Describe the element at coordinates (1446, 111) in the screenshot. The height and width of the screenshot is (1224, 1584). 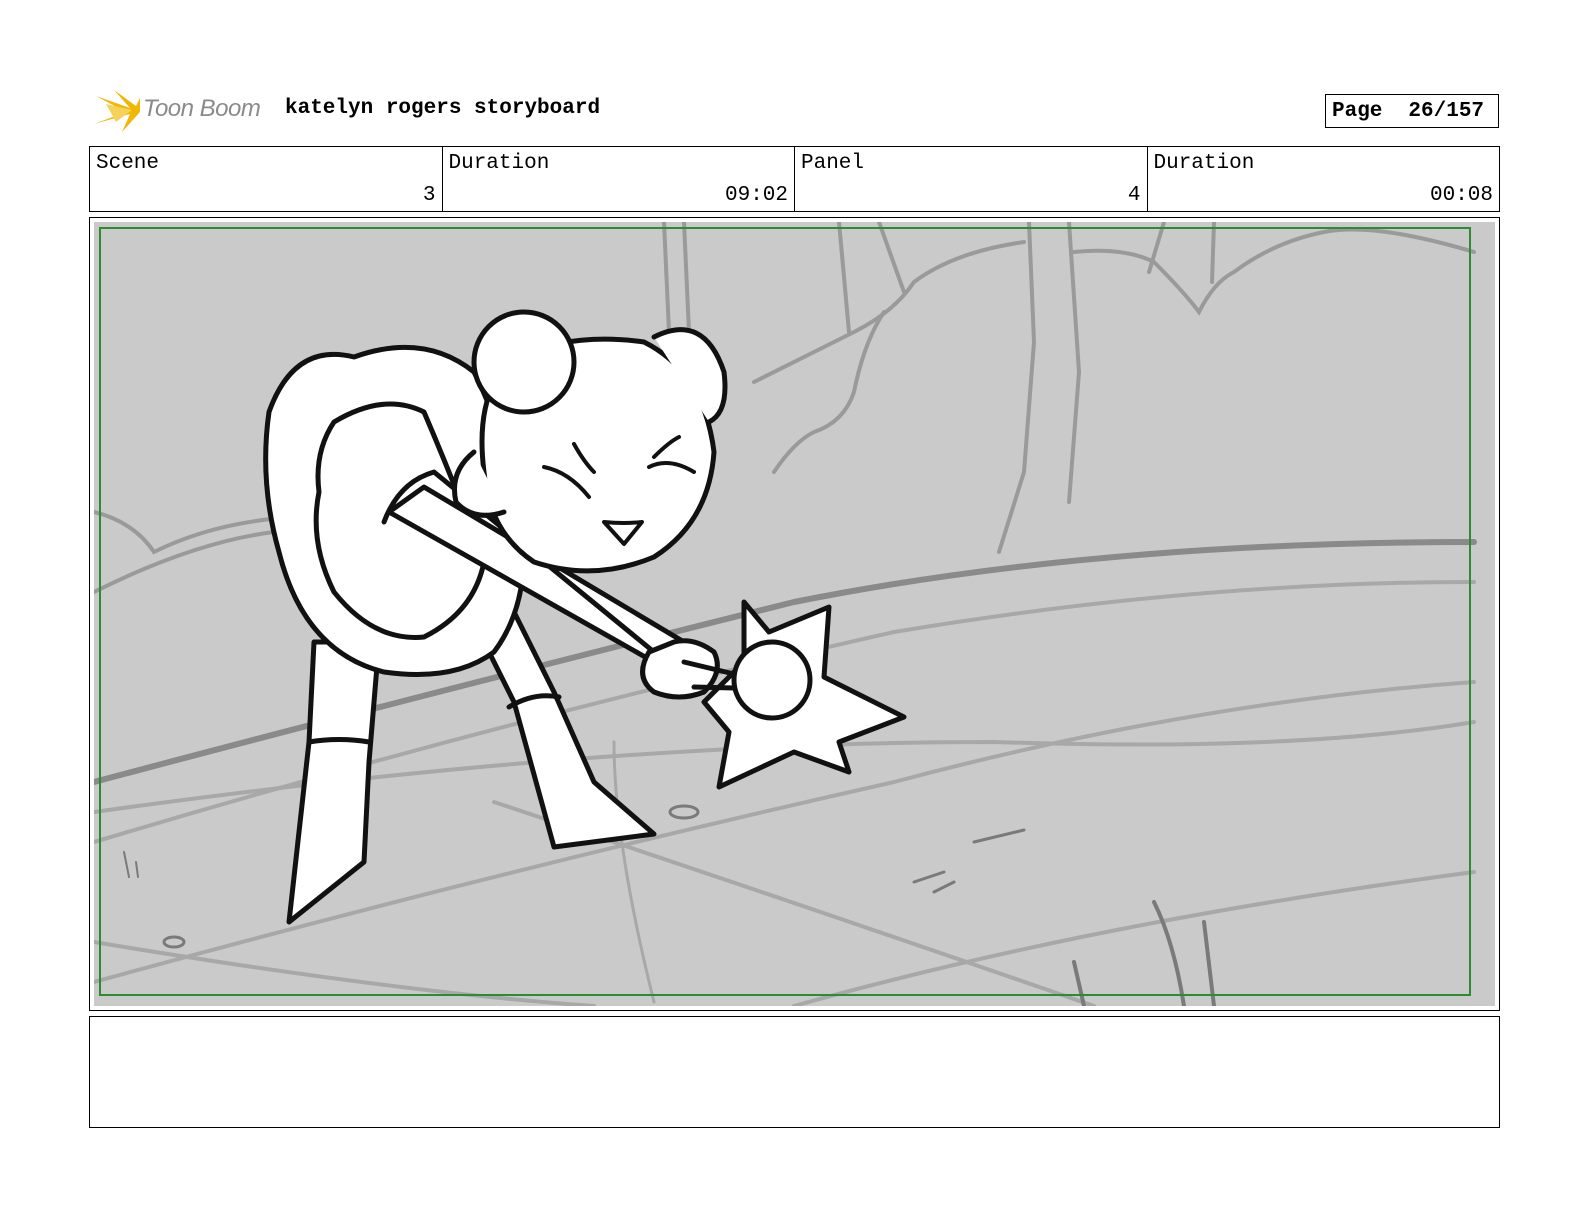
I see `page-number: 26/157` at that location.